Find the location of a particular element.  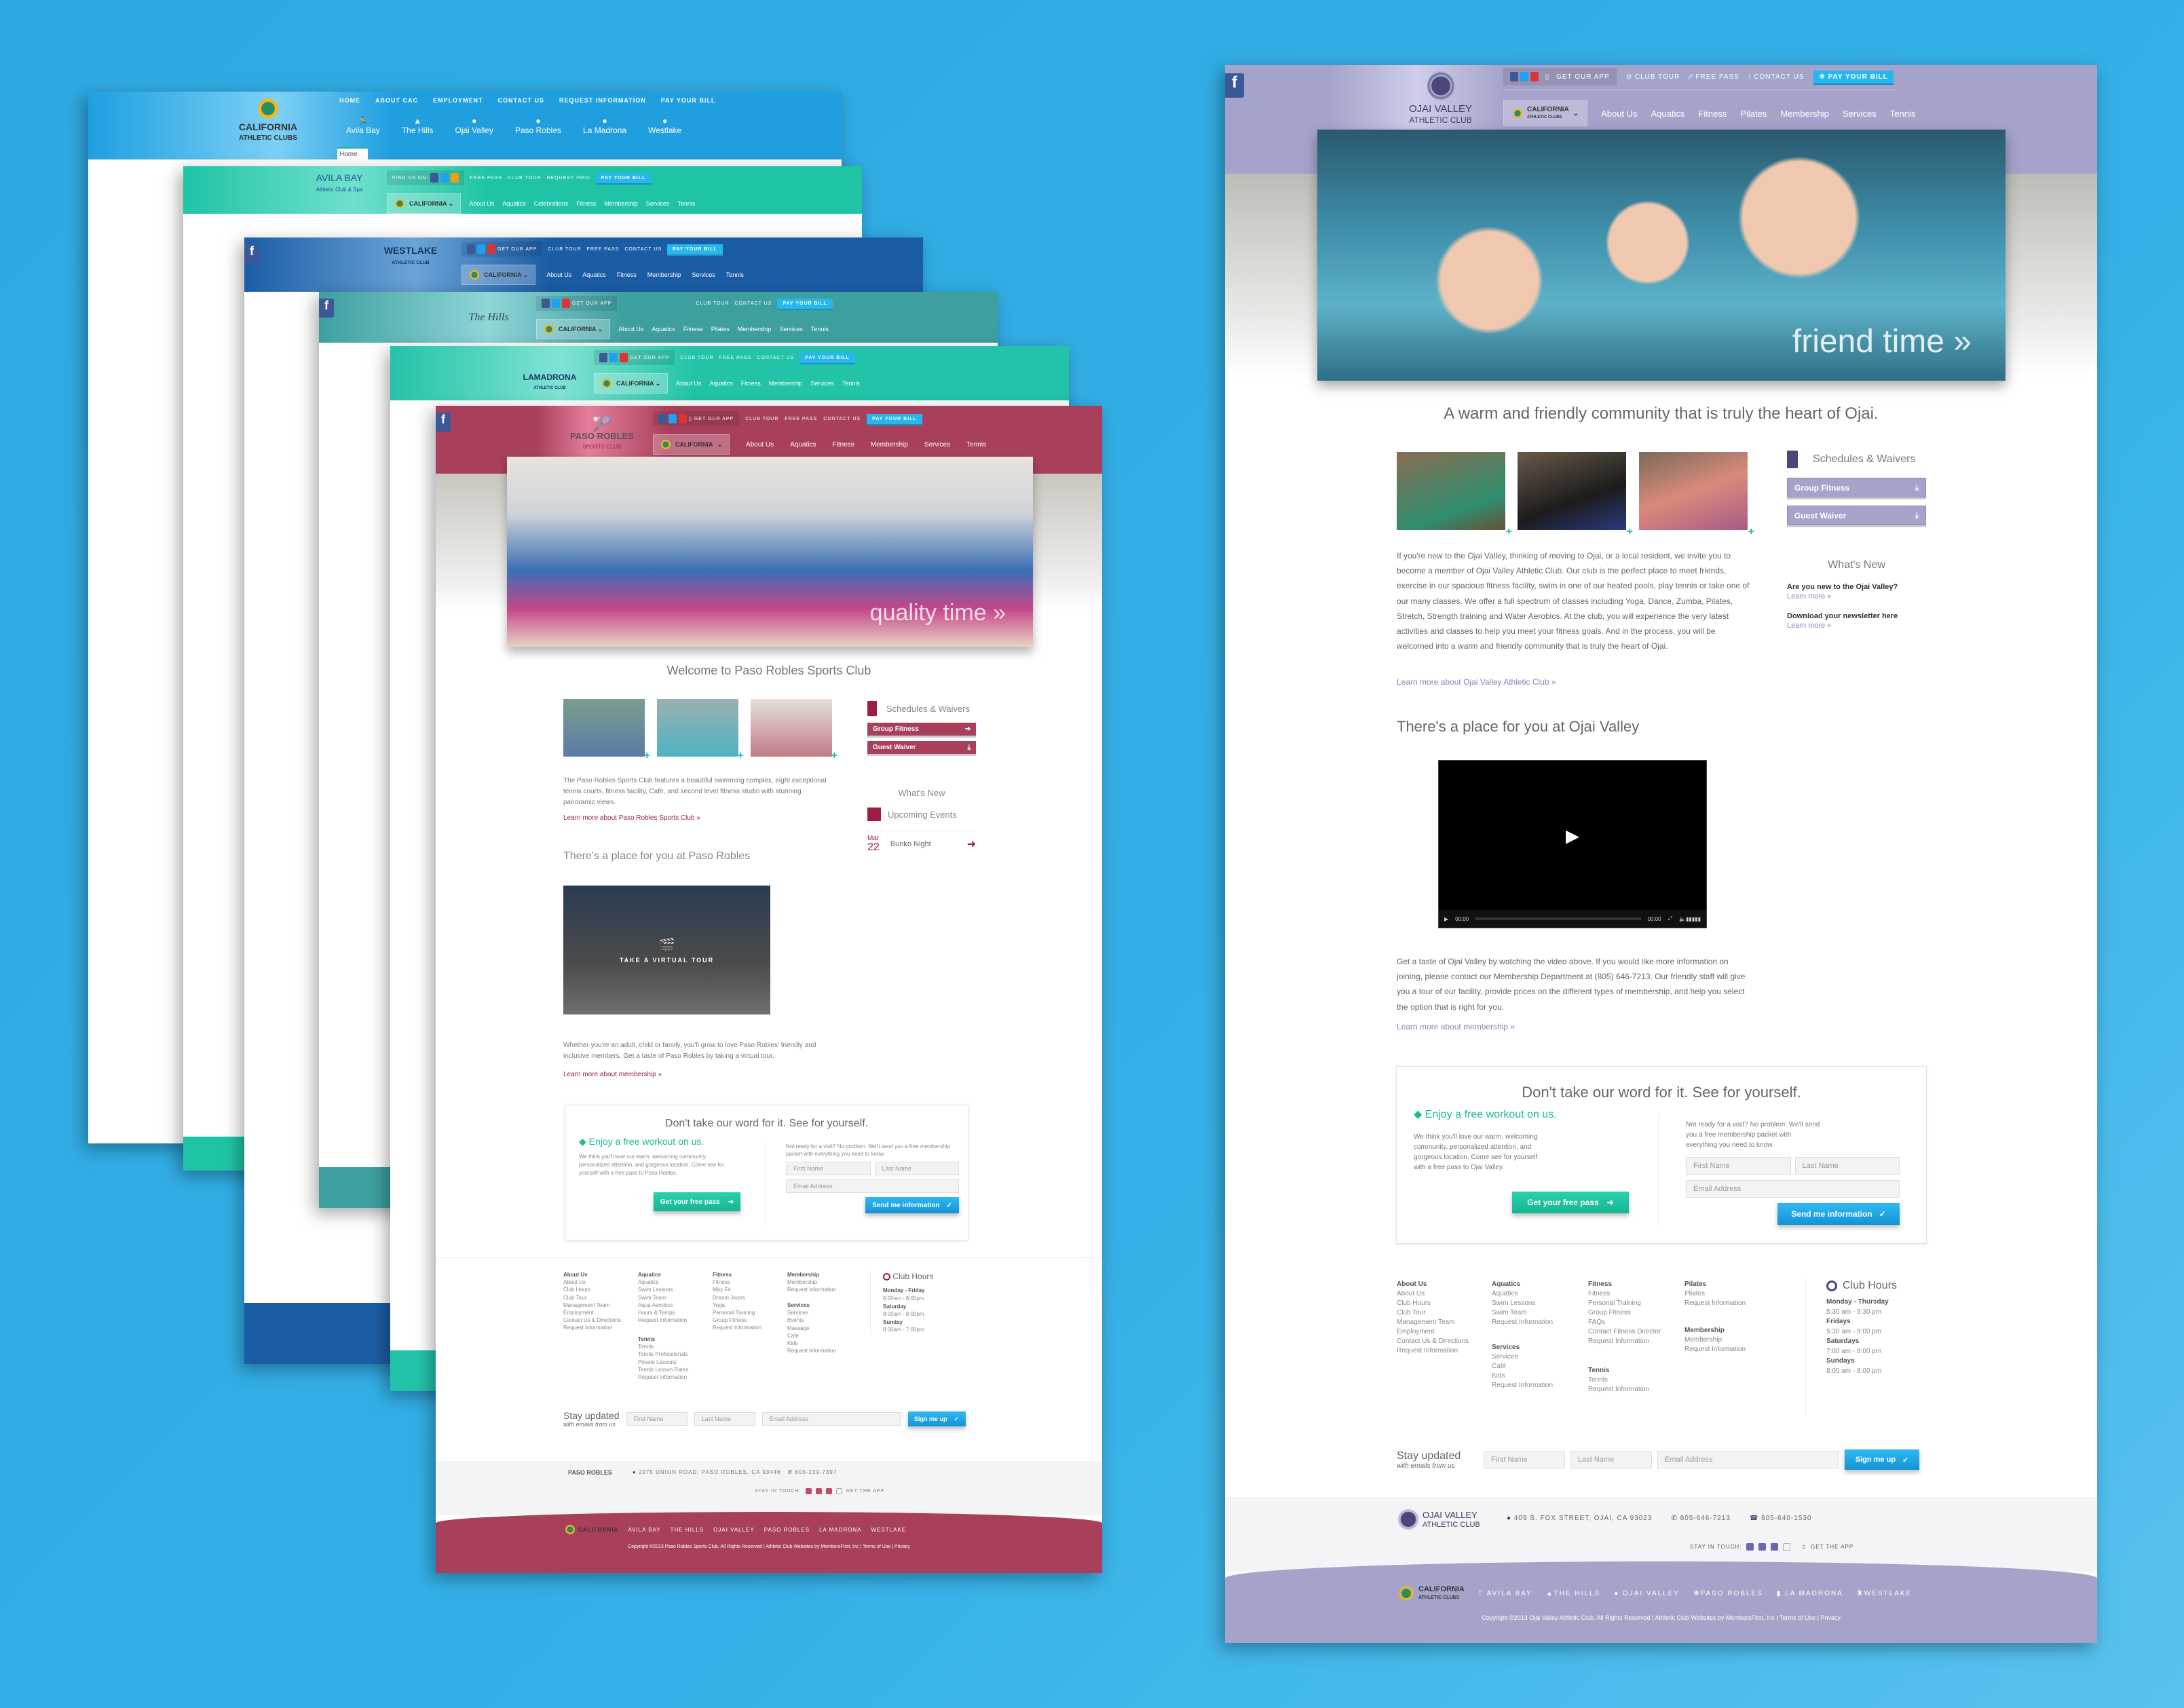

footer-col-heading: About Us is located at coordinates (1433, 1284).